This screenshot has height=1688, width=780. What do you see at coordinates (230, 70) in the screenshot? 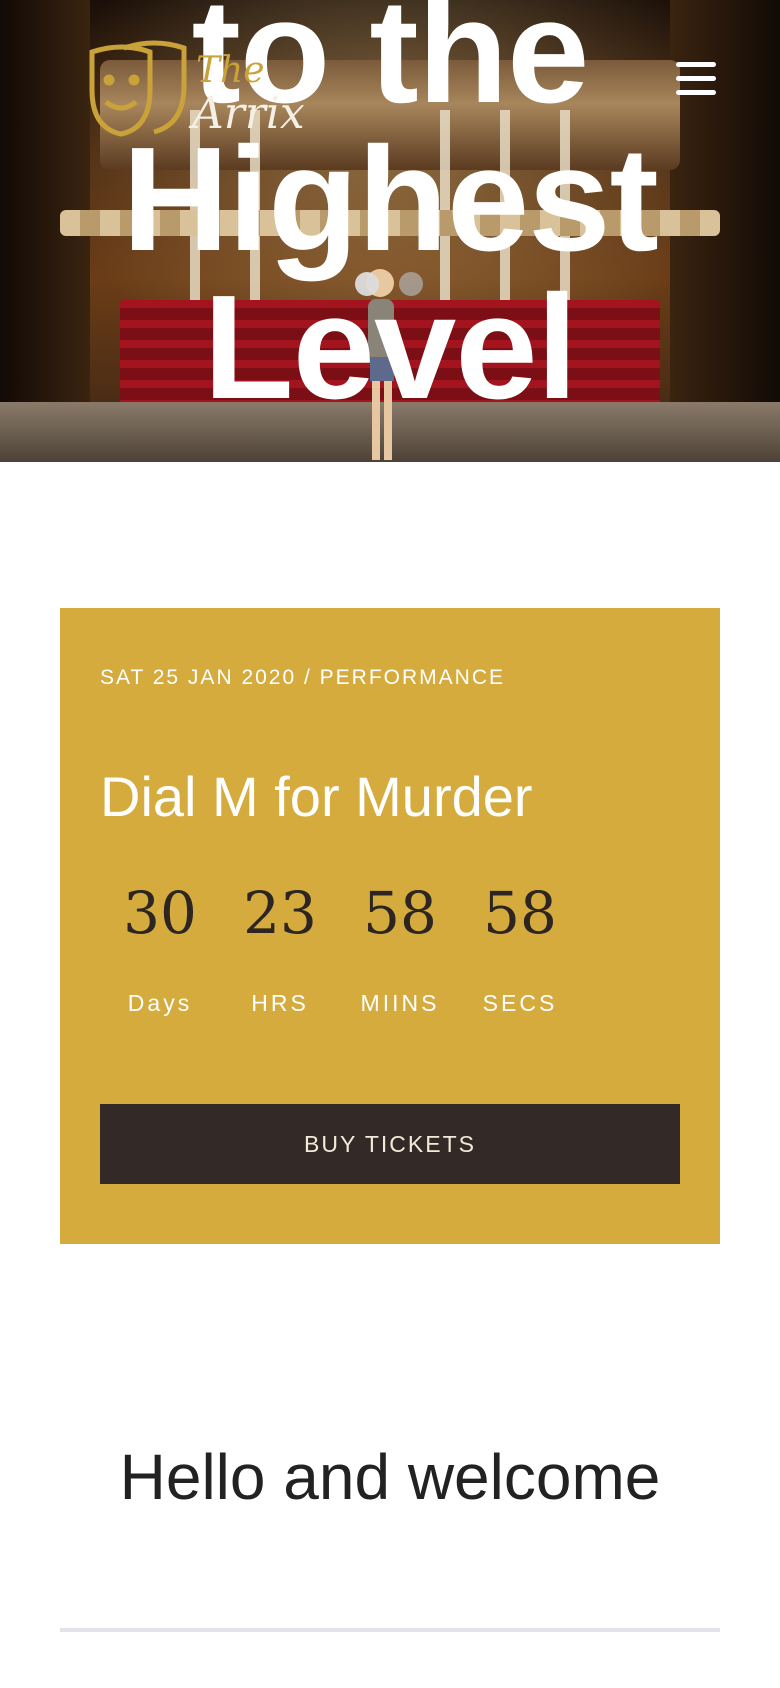
I see `logo-word-top: The` at bounding box center [230, 70].